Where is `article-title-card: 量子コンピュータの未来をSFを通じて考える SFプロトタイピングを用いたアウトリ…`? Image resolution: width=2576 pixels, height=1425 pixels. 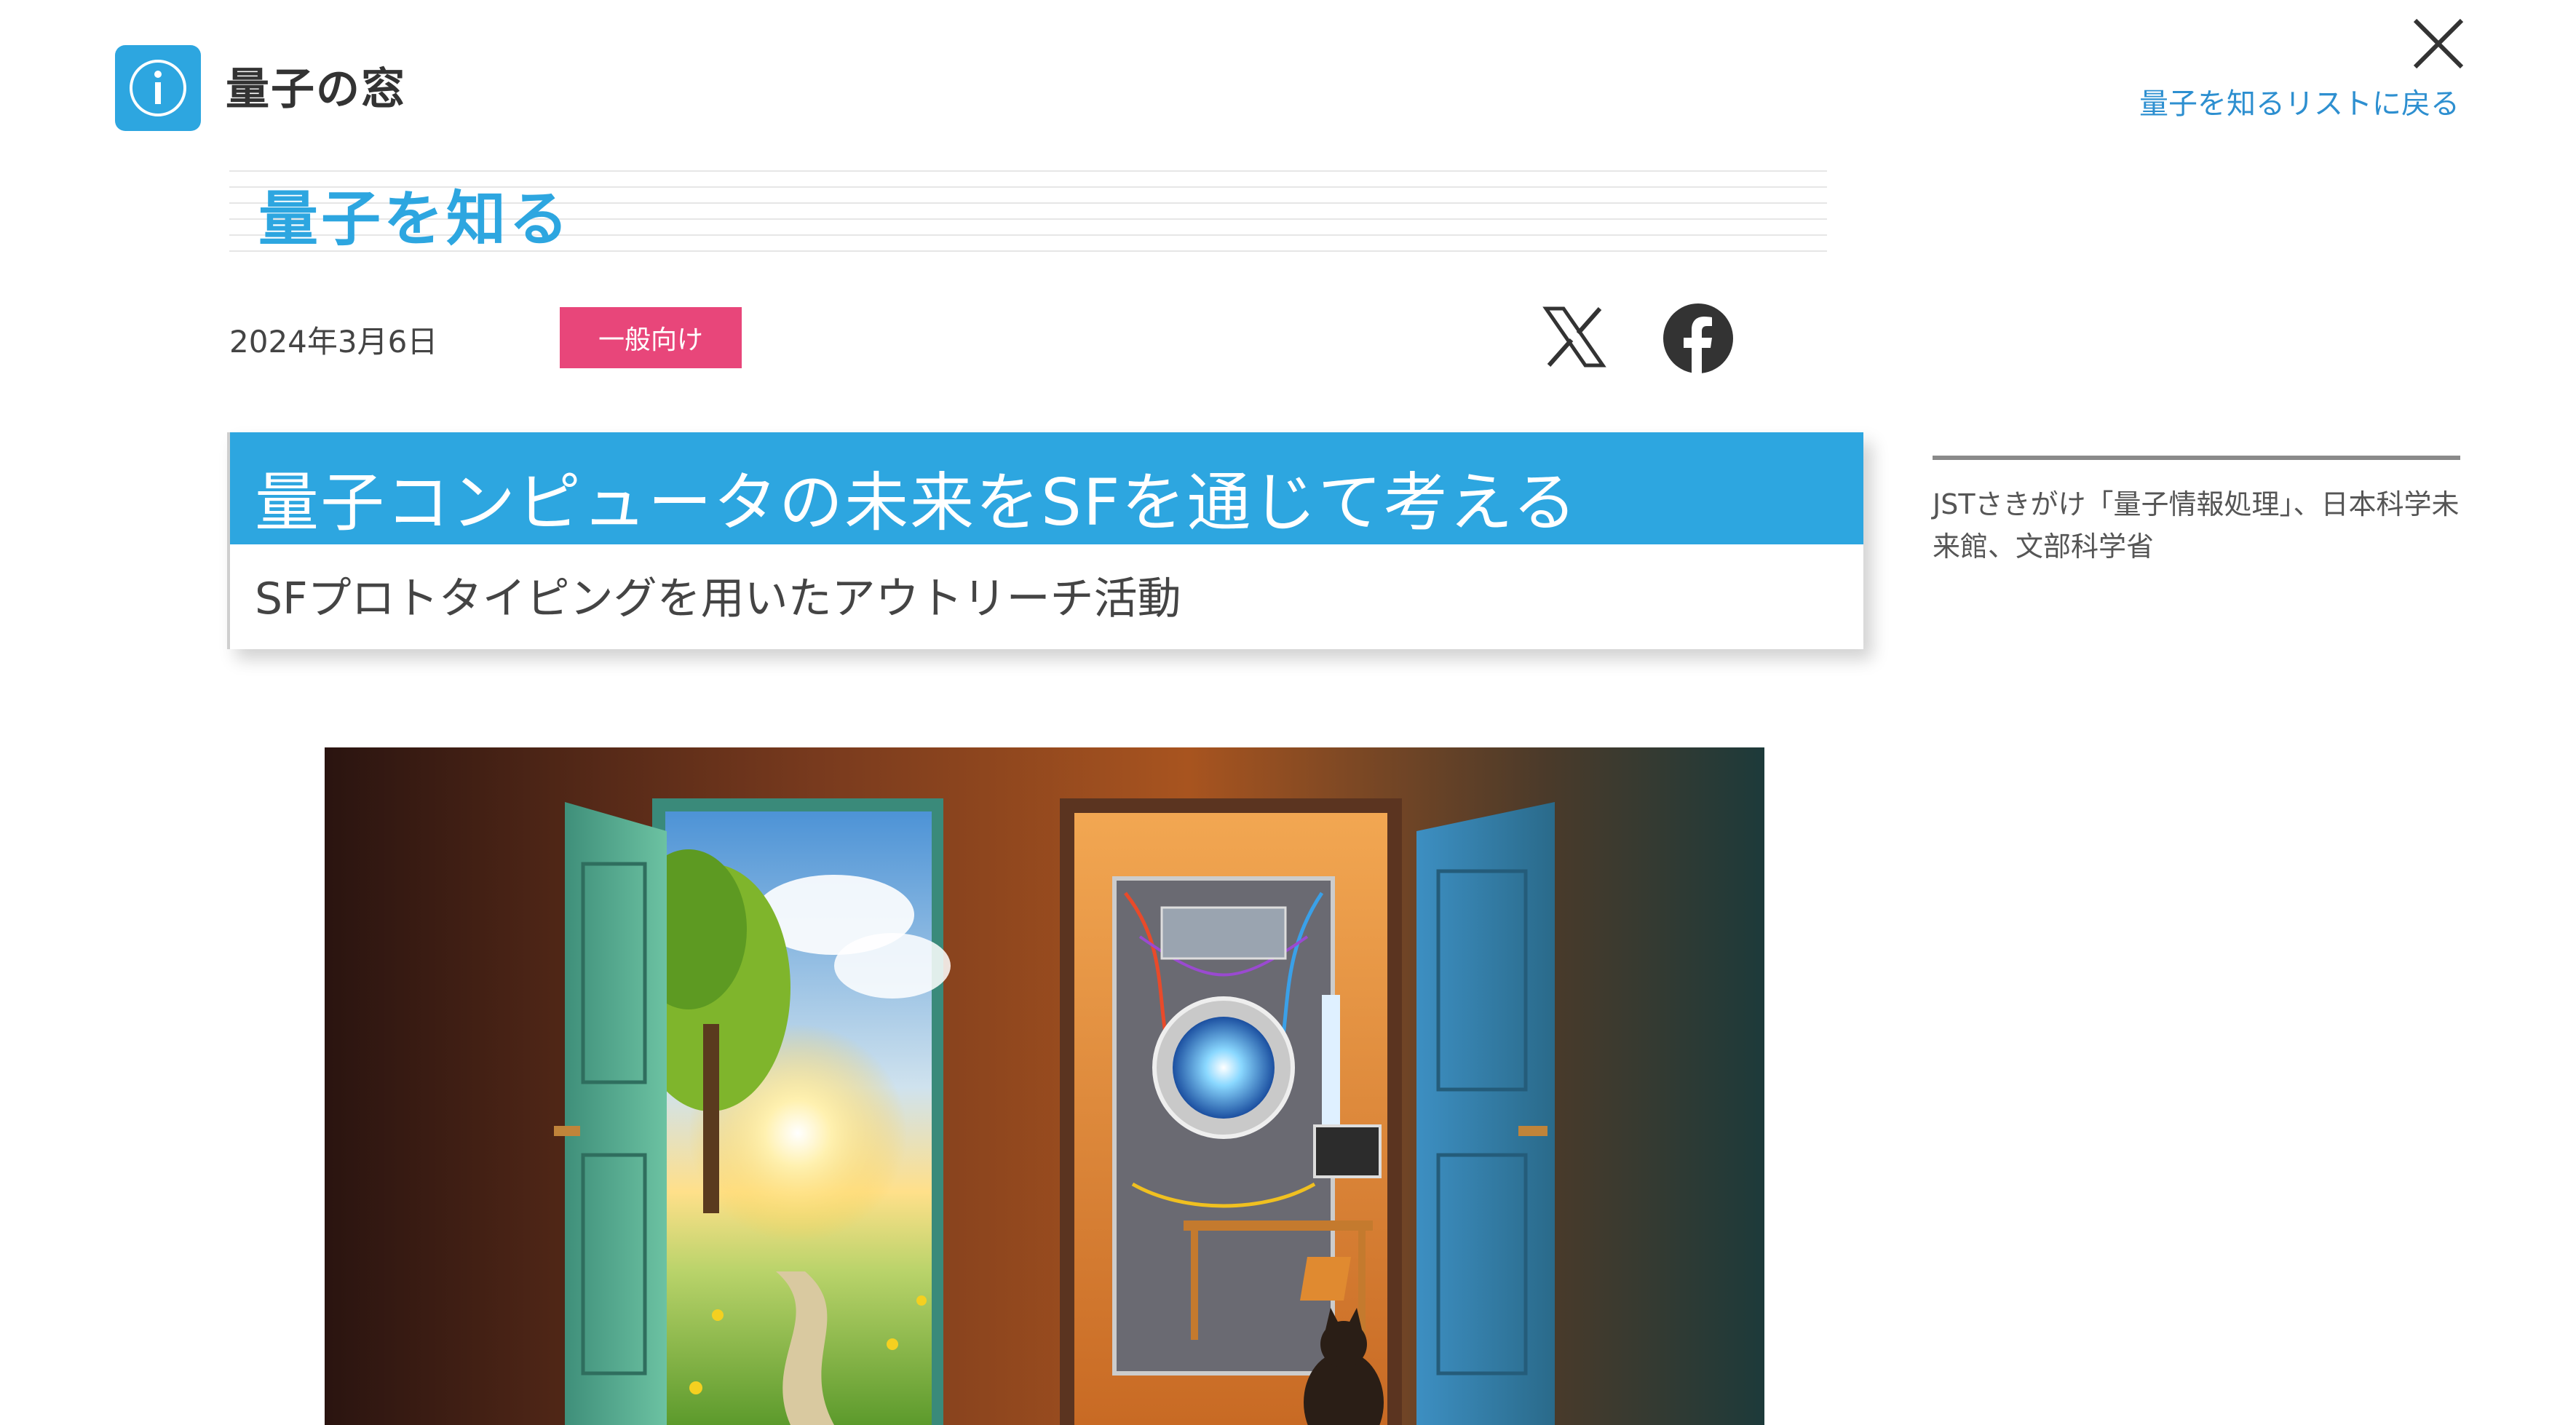 article-title-card: 量子コンピュータの未来をSFを通じて考える SFプロトタイピングを用いたアウトリ… is located at coordinates (1045, 540).